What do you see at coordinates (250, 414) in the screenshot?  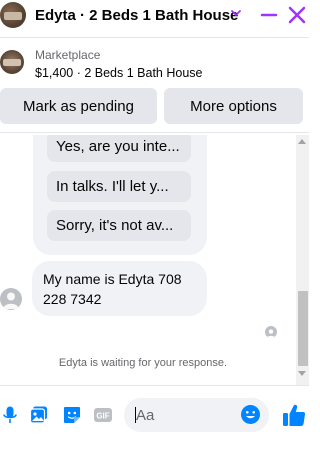 I see `emoji-icon` at bounding box center [250, 414].